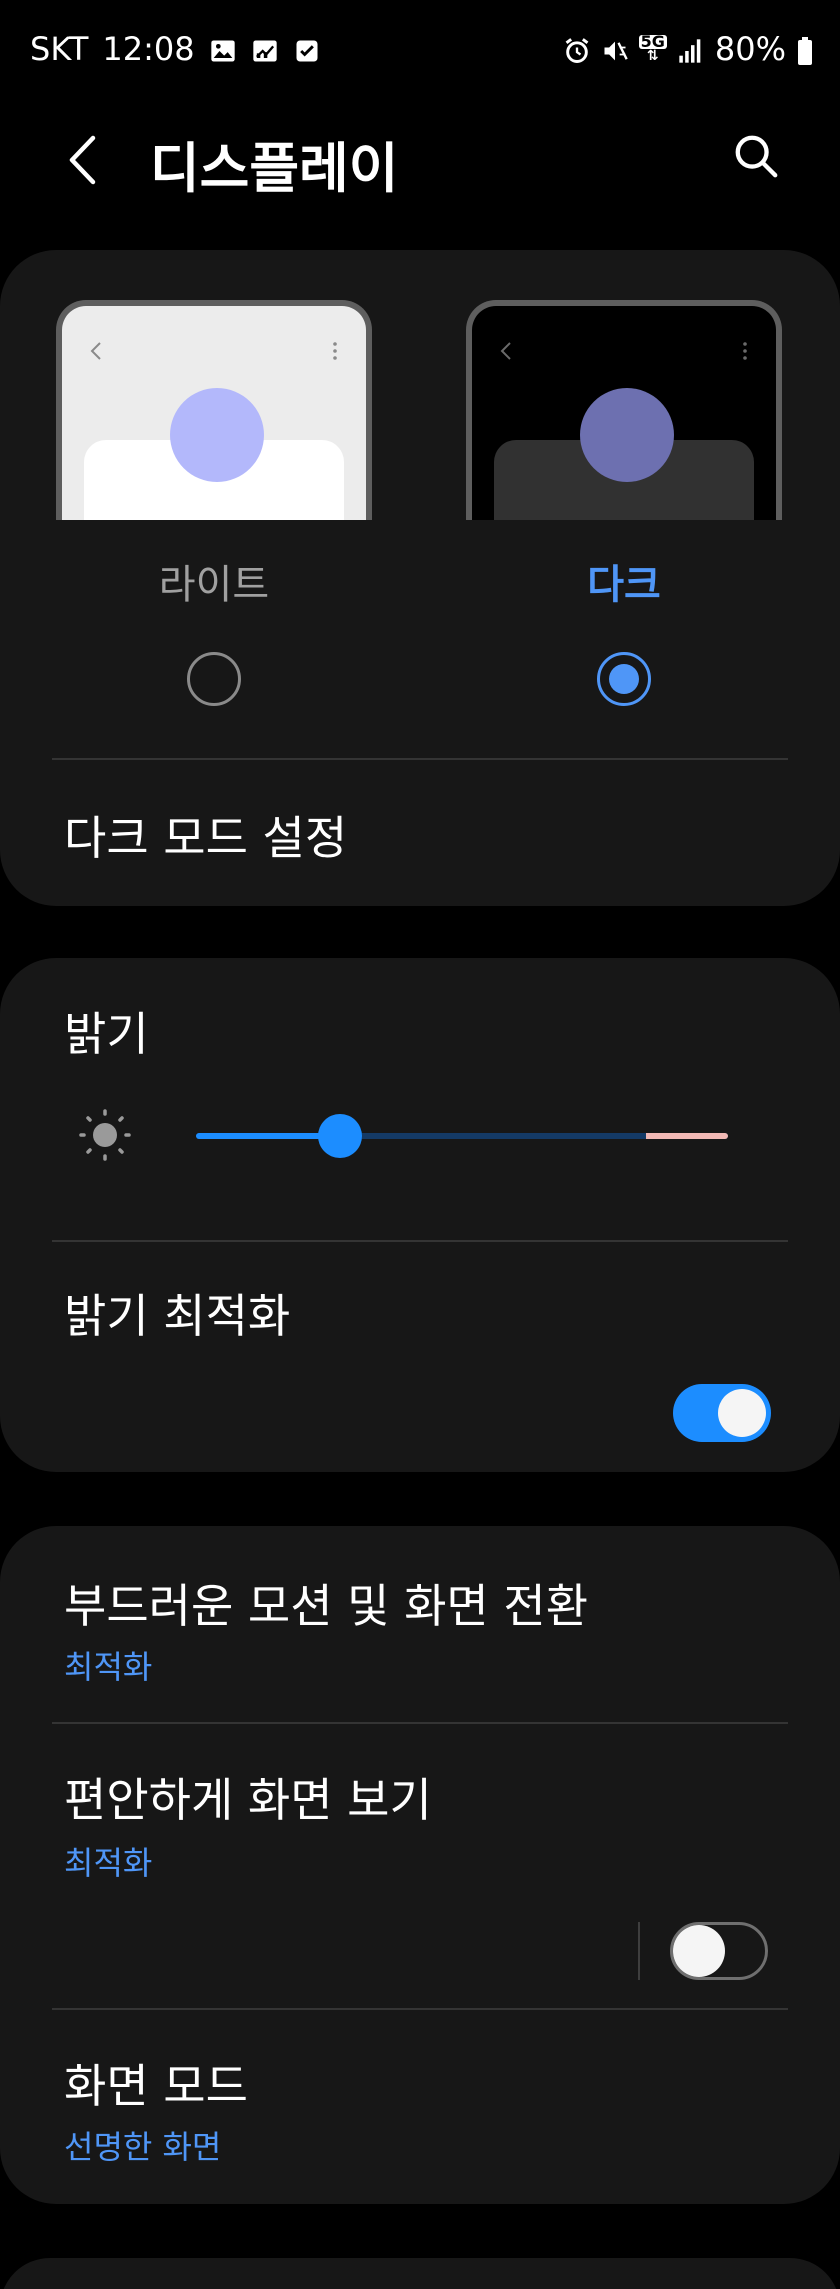 The image size is (840, 2289). What do you see at coordinates (177, 1313) in the screenshot?
I see `adaptive-brightness-title: 밝기 최적화` at bounding box center [177, 1313].